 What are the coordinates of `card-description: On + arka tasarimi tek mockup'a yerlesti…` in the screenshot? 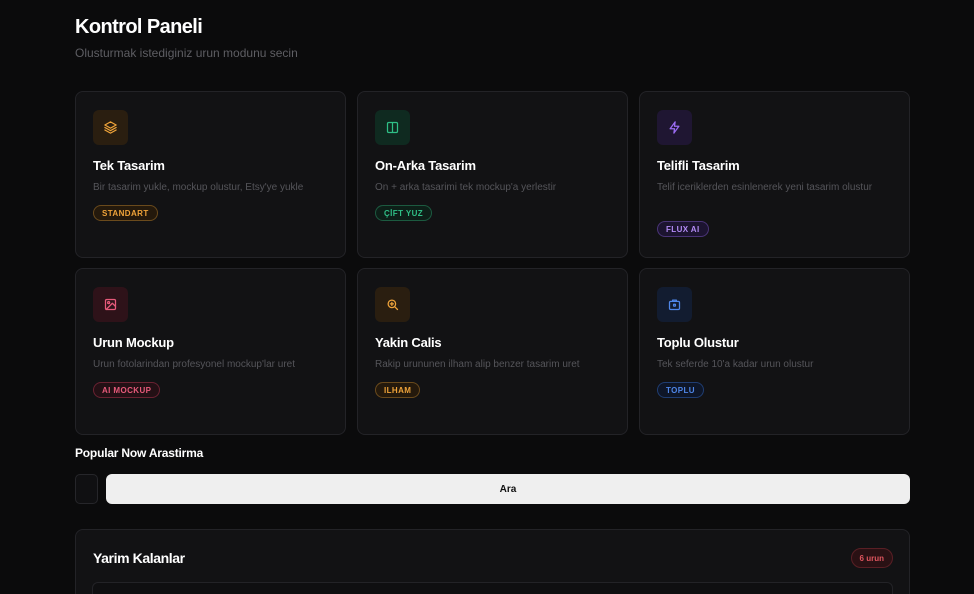 It's located at (466, 187).